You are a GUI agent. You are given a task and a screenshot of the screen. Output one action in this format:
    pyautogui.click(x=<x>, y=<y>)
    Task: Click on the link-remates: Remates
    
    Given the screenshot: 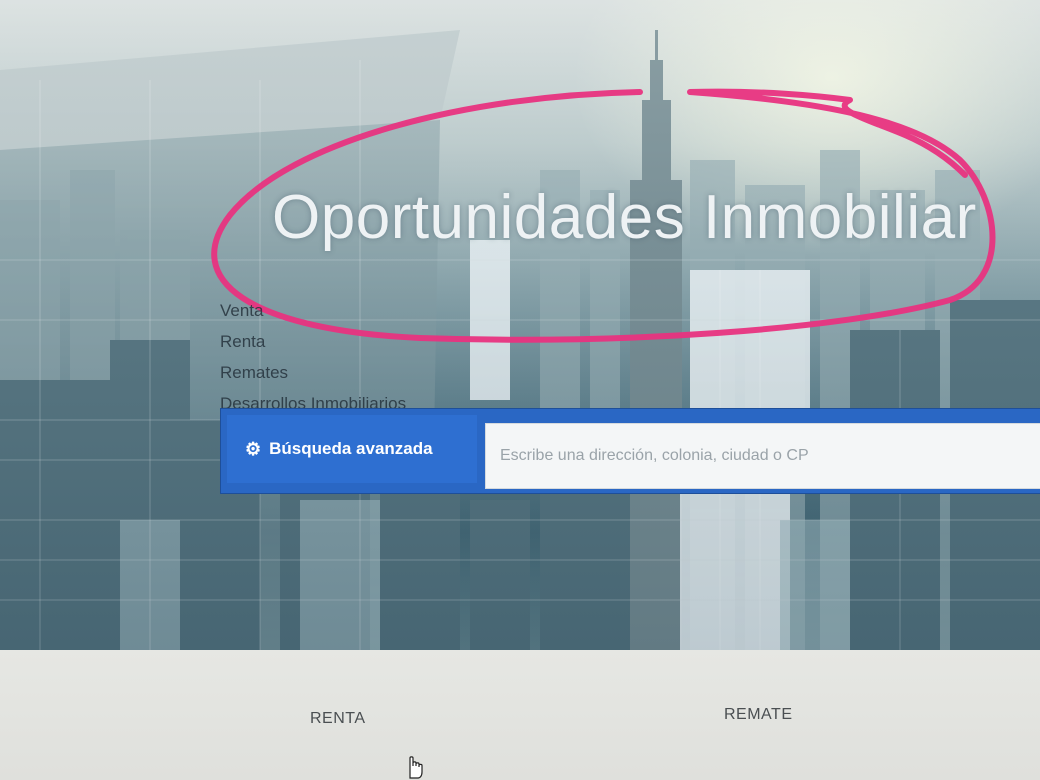 What is the action you would take?
    pyautogui.click(x=313, y=372)
    